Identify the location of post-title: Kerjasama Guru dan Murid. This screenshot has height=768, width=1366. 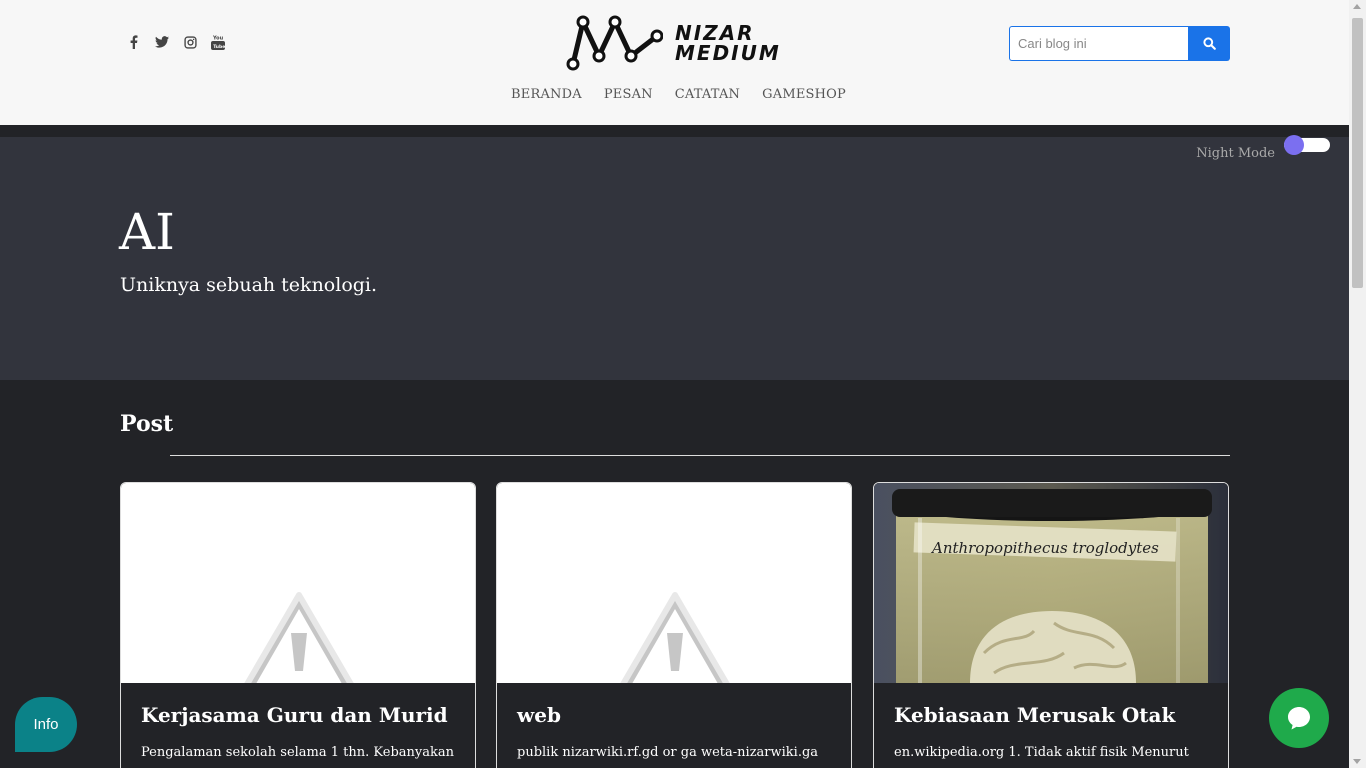
(298, 715).